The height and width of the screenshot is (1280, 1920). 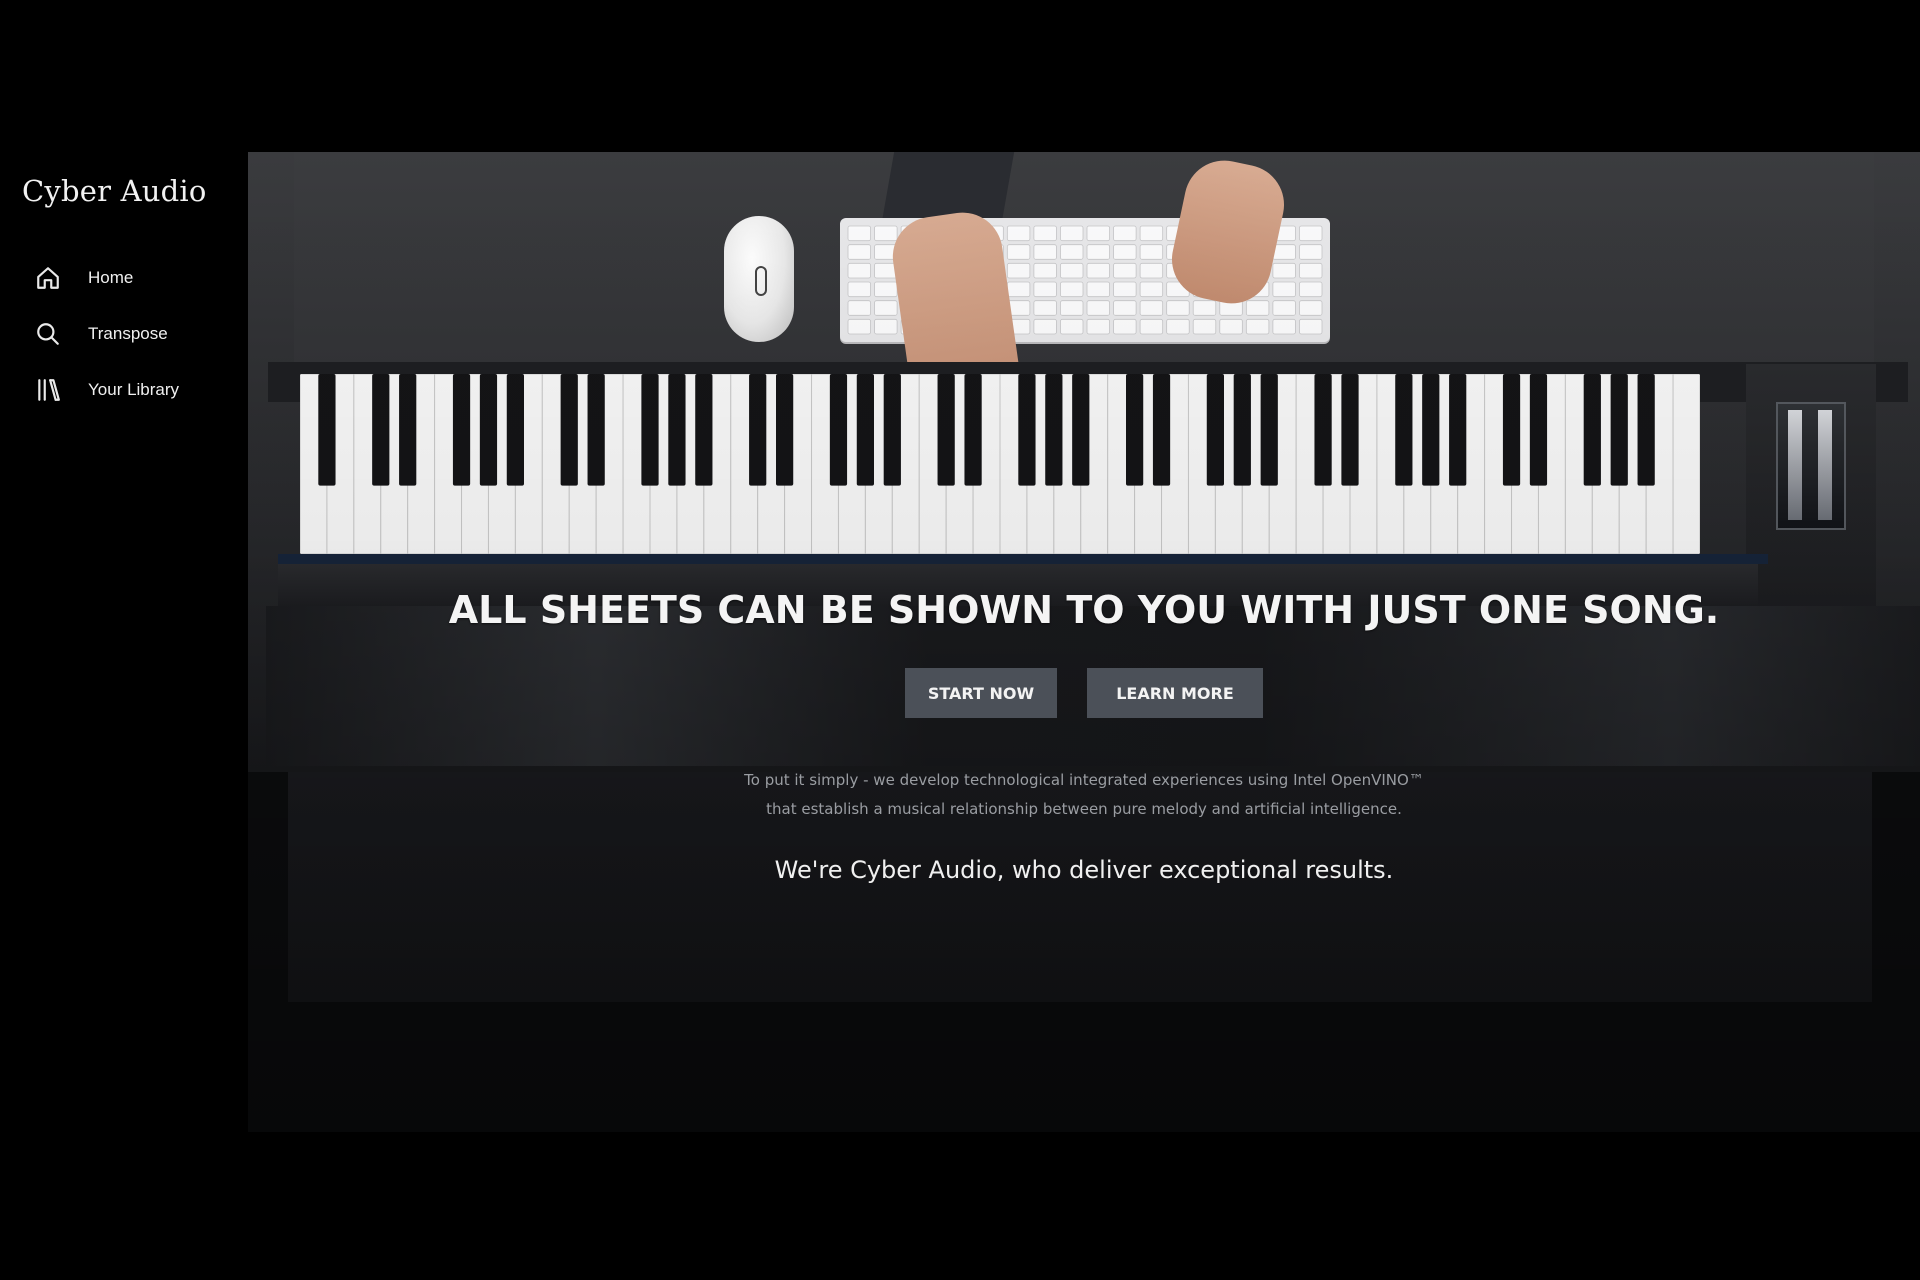 I want to click on learn-more-button: LEARN MORE, so click(x=1175, y=693).